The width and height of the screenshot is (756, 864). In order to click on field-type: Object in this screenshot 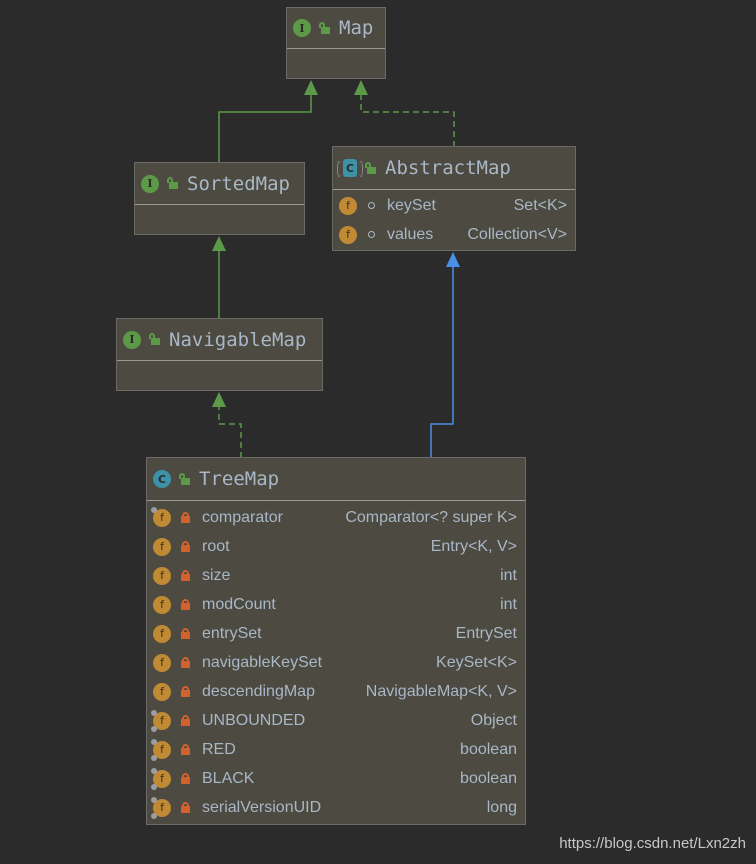, I will do `click(493, 720)`.